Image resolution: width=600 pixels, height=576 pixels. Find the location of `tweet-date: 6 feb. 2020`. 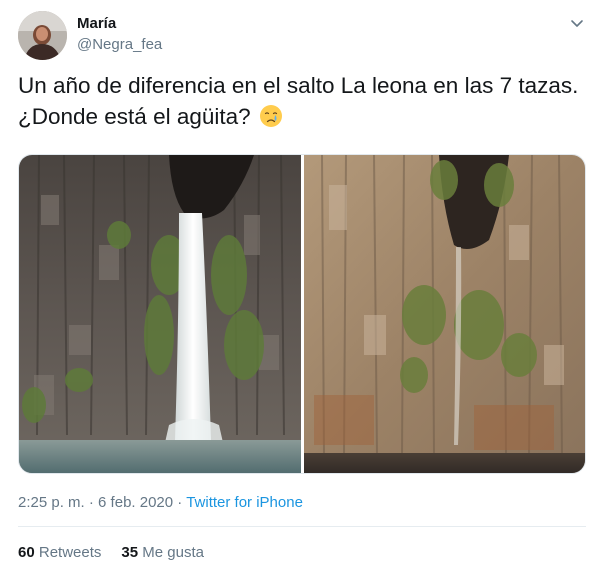

tweet-date: 6 feb. 2020 is located at coordinates (135, 502).